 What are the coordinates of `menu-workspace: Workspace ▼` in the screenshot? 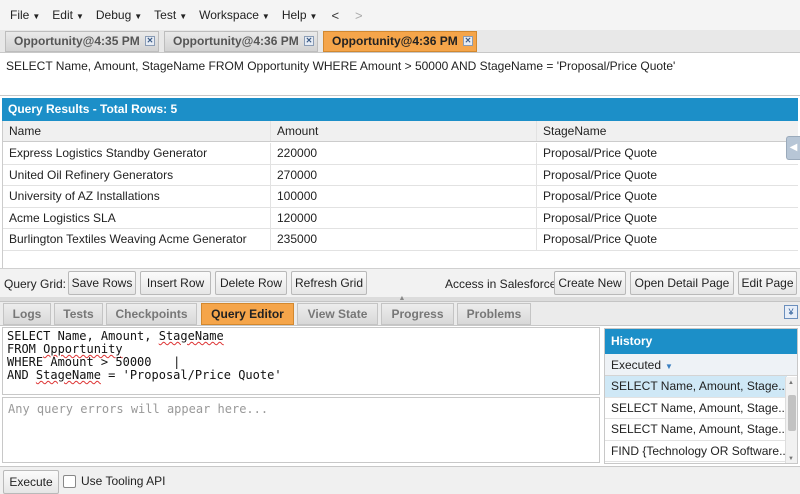 It's located at (234, 15).